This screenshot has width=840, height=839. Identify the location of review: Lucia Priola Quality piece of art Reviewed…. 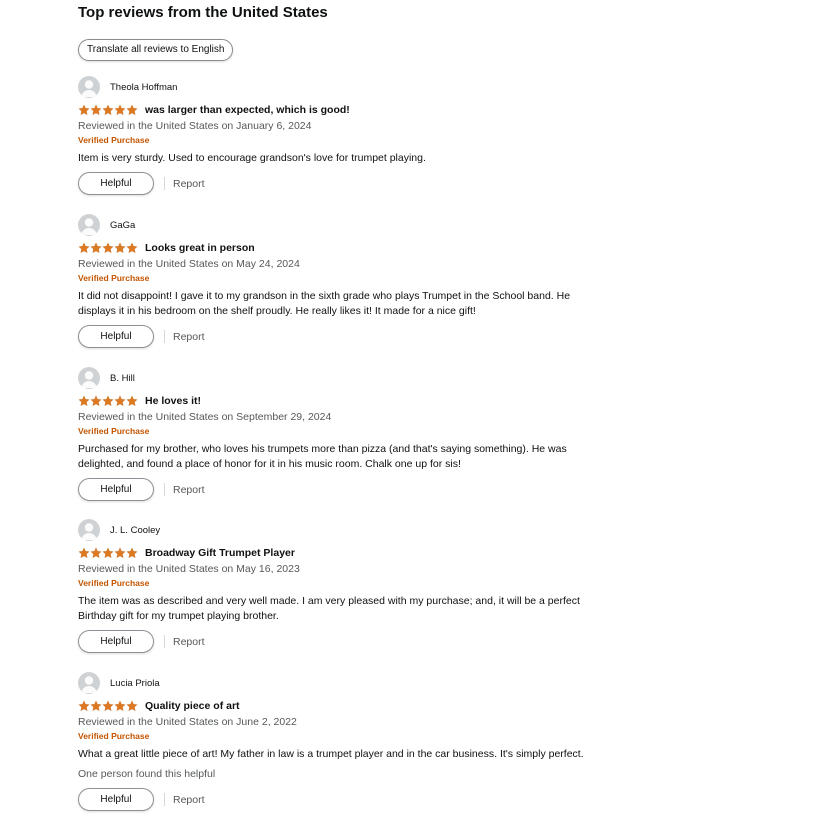
(338, 741).